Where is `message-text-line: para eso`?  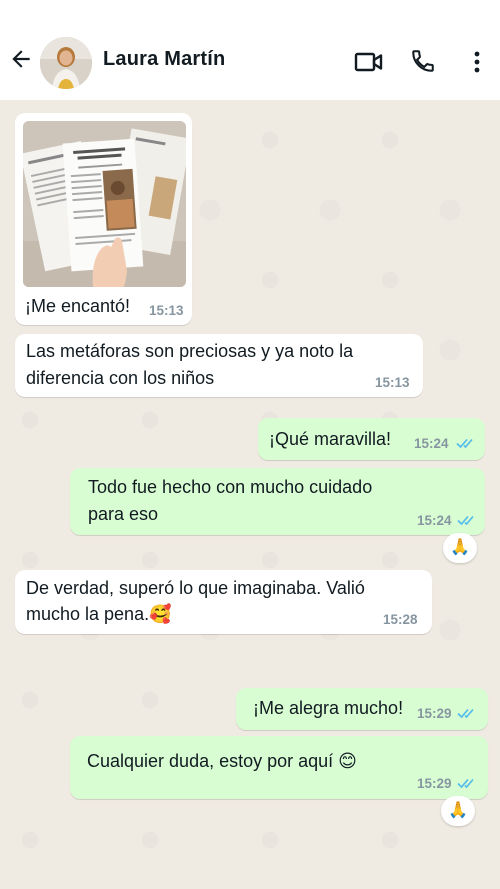 message-text-line: para eso is located at coordinates (123, 514).